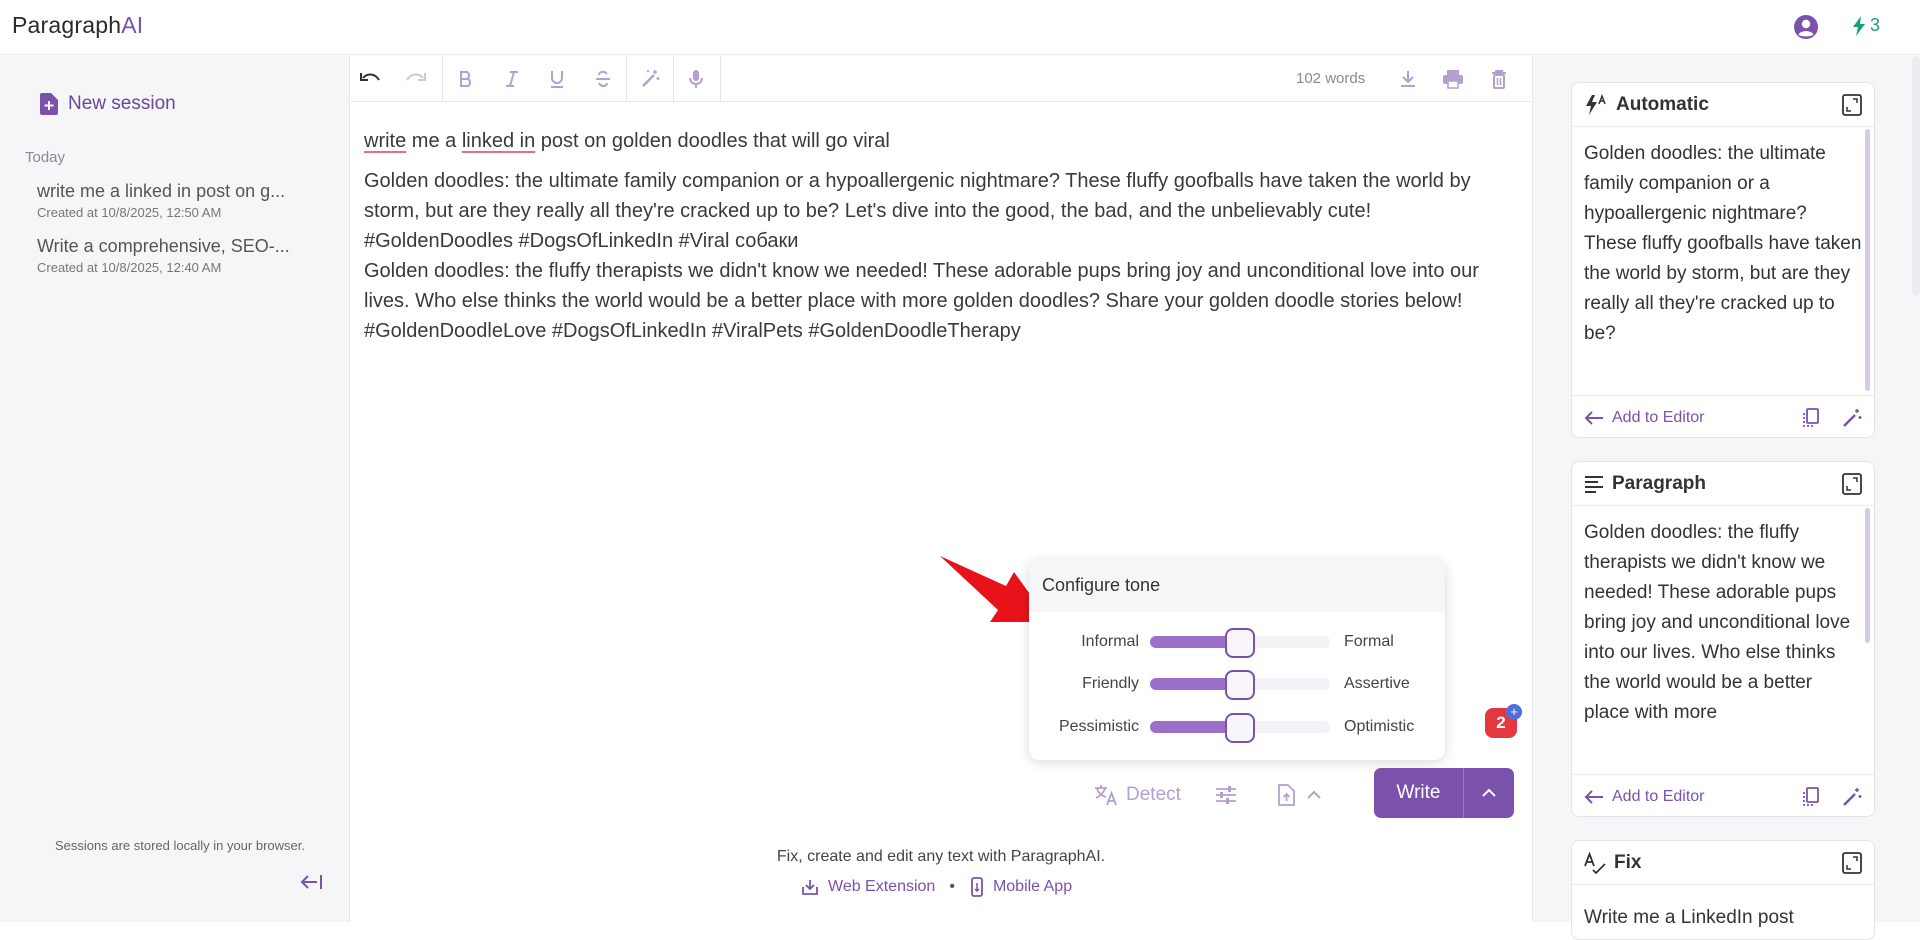 The height and width of the screenshot is (940, 1920). What do you see at coordinates (1866, 25) in the screenshot?
I see `credits-counter: 3` at bounding box center [1866, 25].